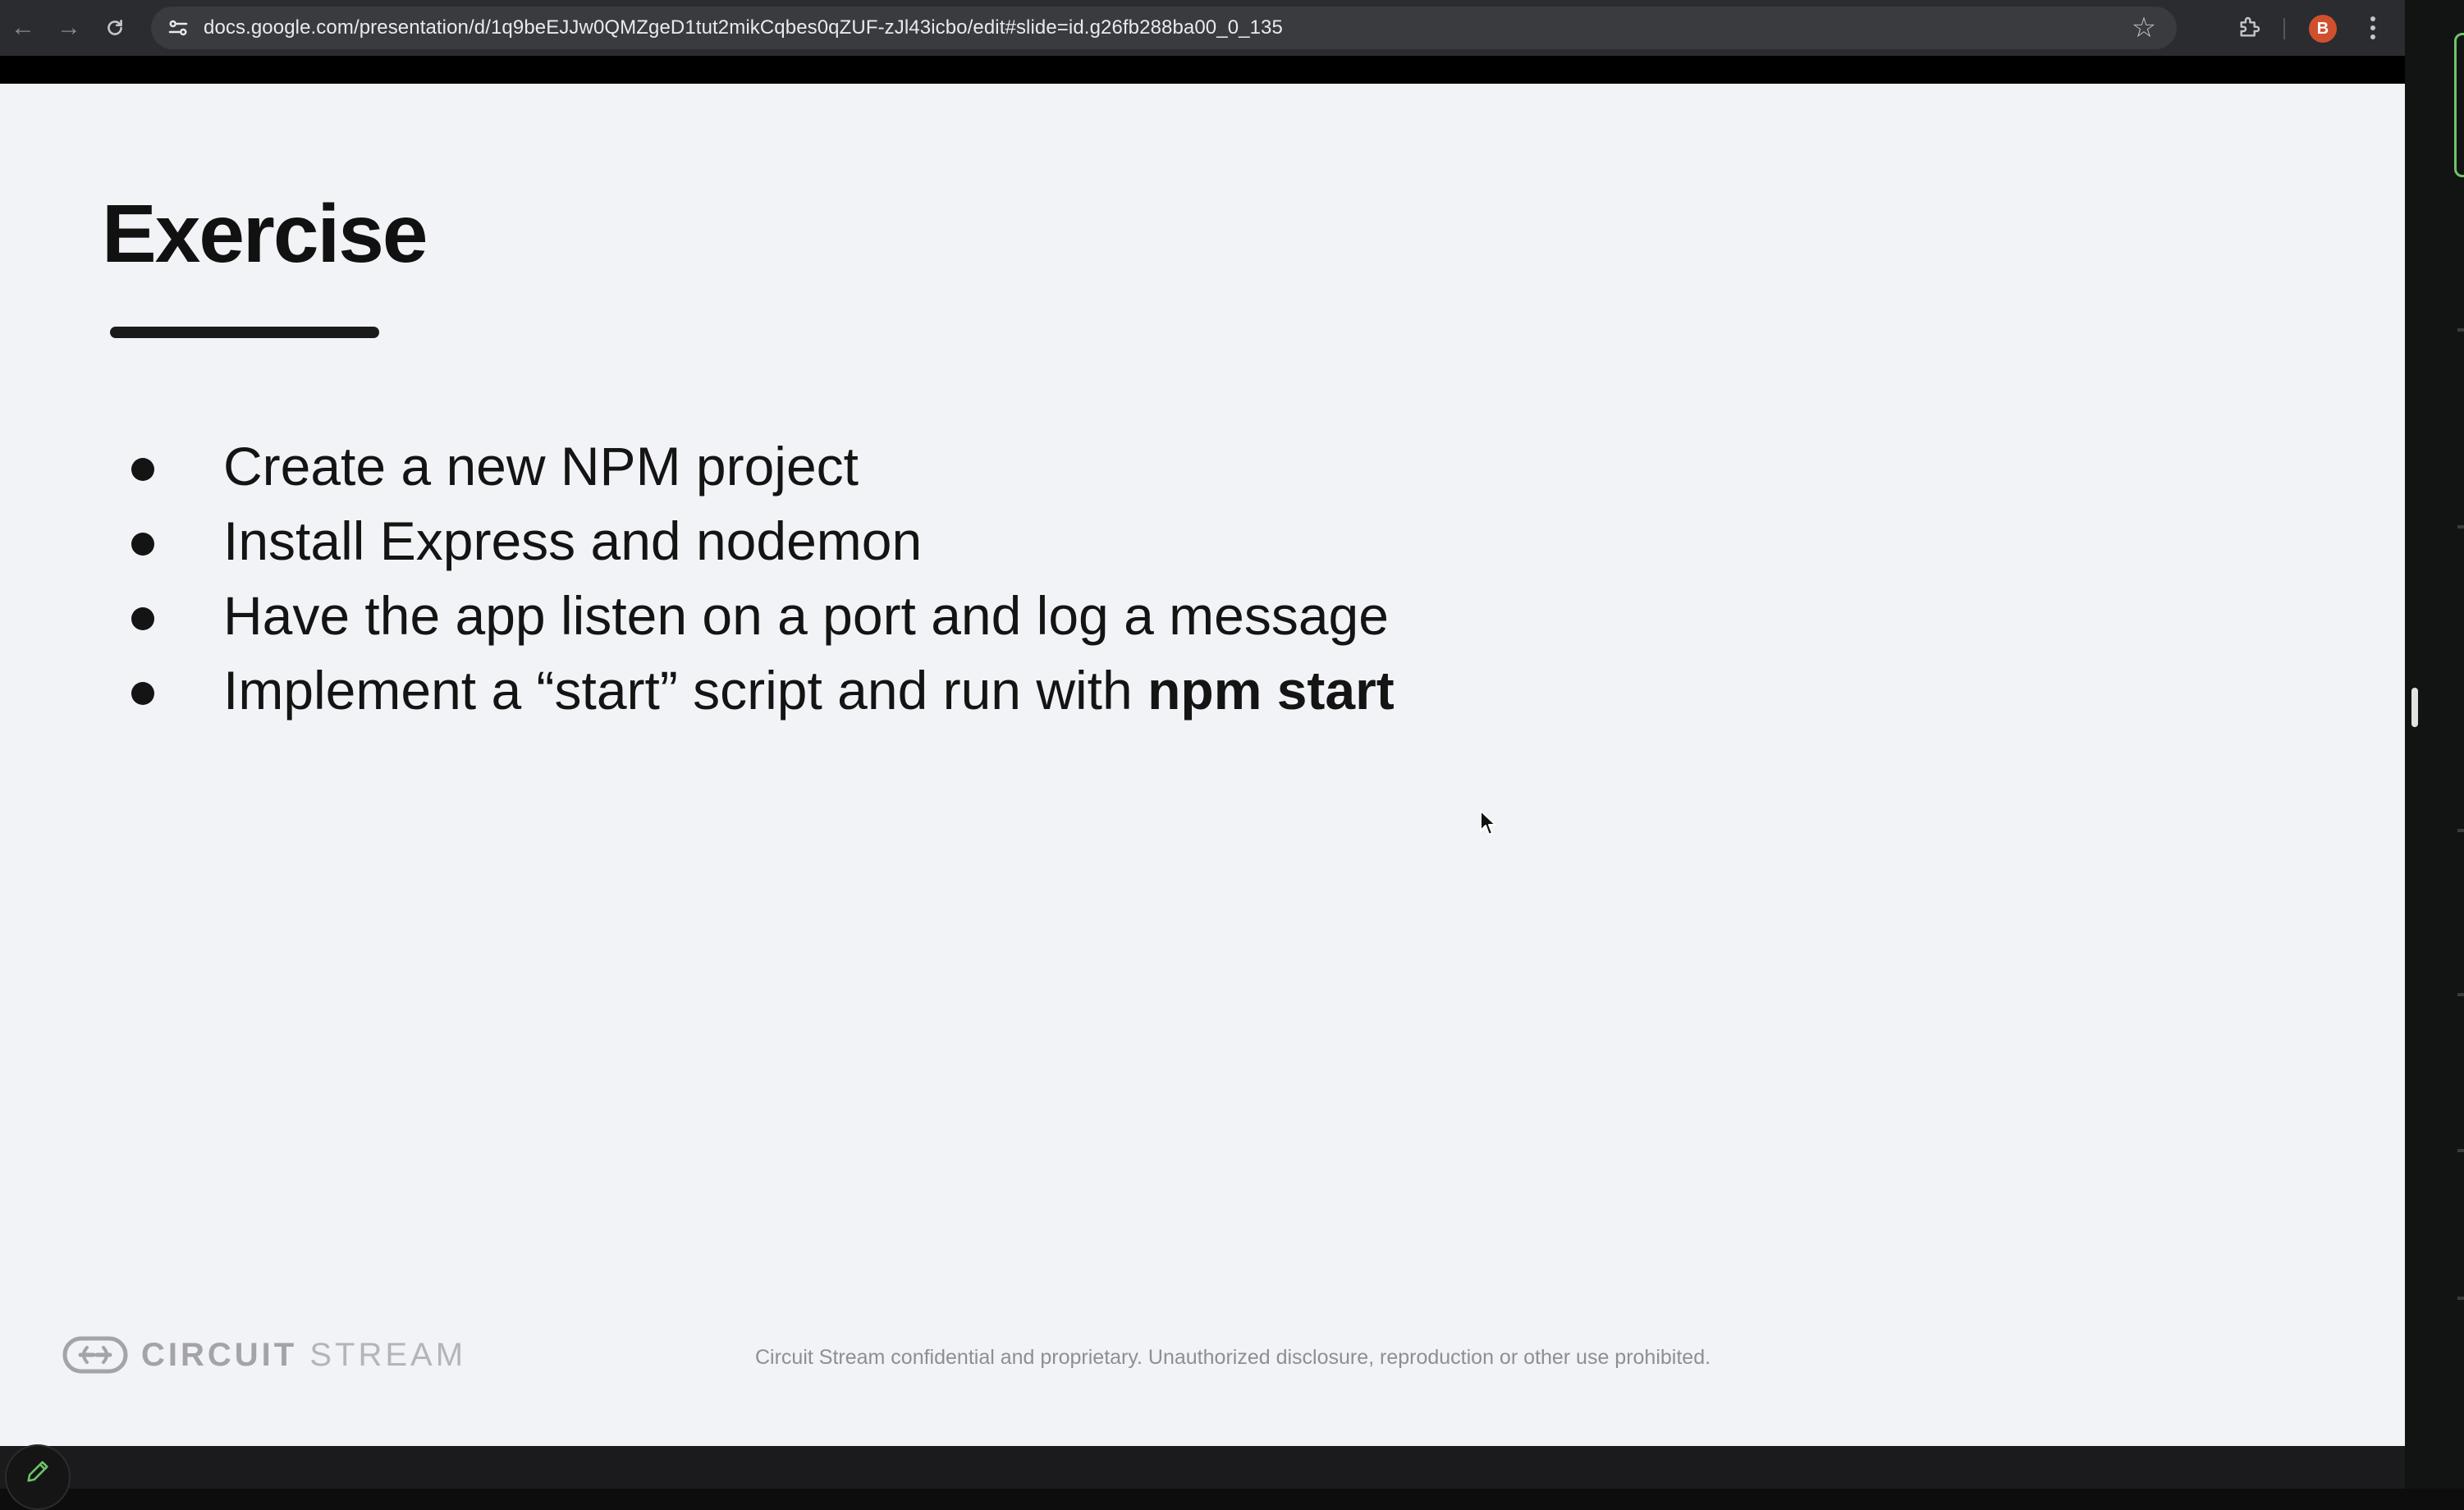  I want to click on bullet-item: Create a new NPM project, so click(763, 465).